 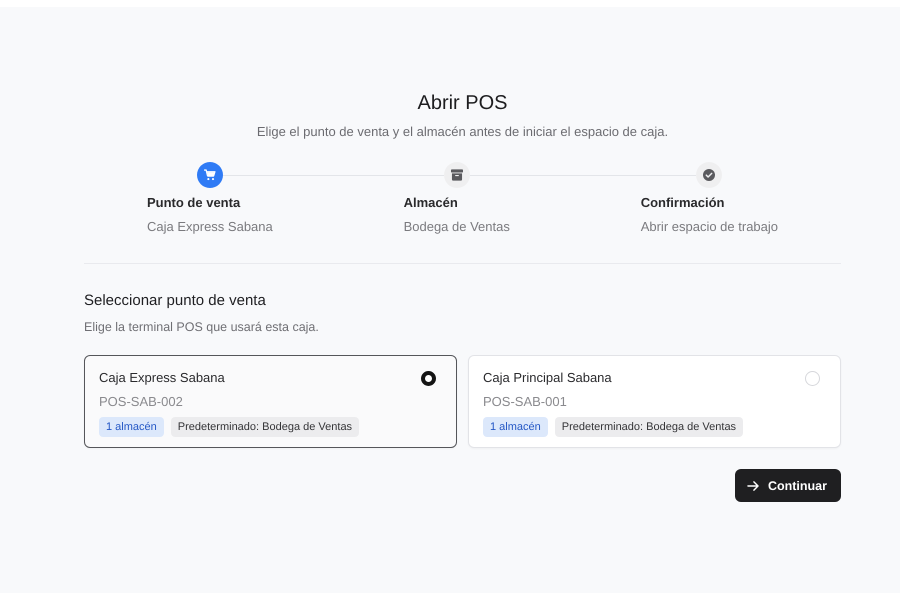 I want to click on check-circle-icon, so click(x=709, y=175).